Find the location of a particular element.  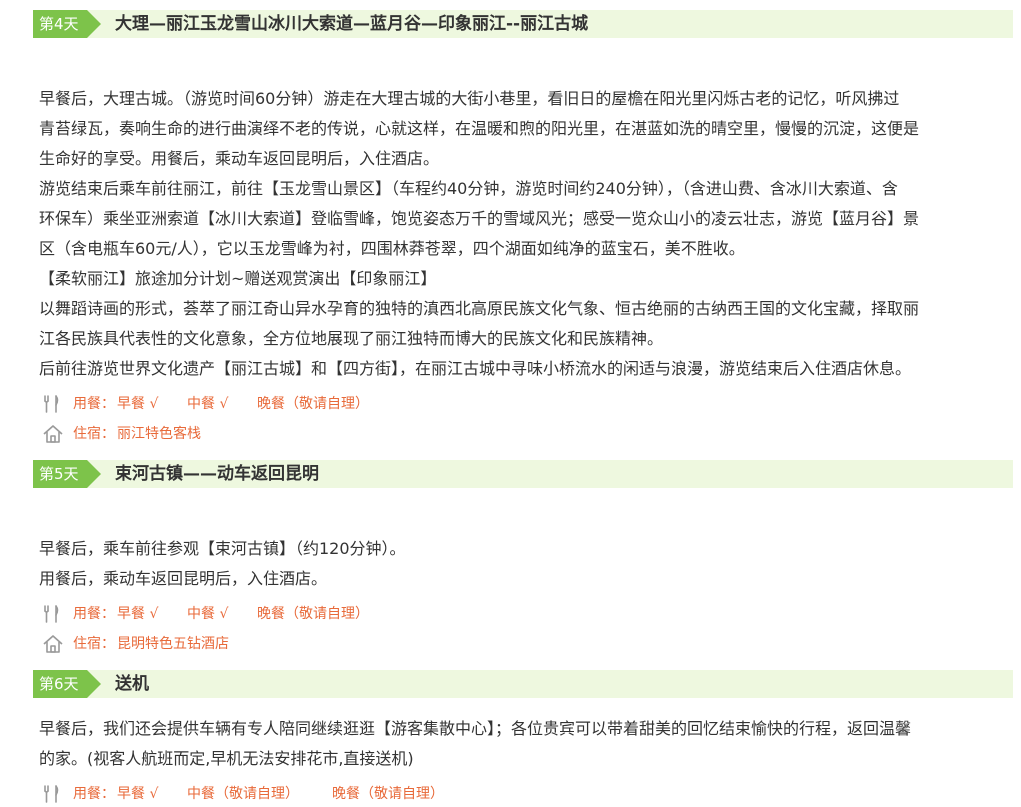

day-header: 第4天 大理—丽江玉龙雪山冰川大索道—蓝月谷—印象丽江--丽江古城 is located at coordinates (523, 24).